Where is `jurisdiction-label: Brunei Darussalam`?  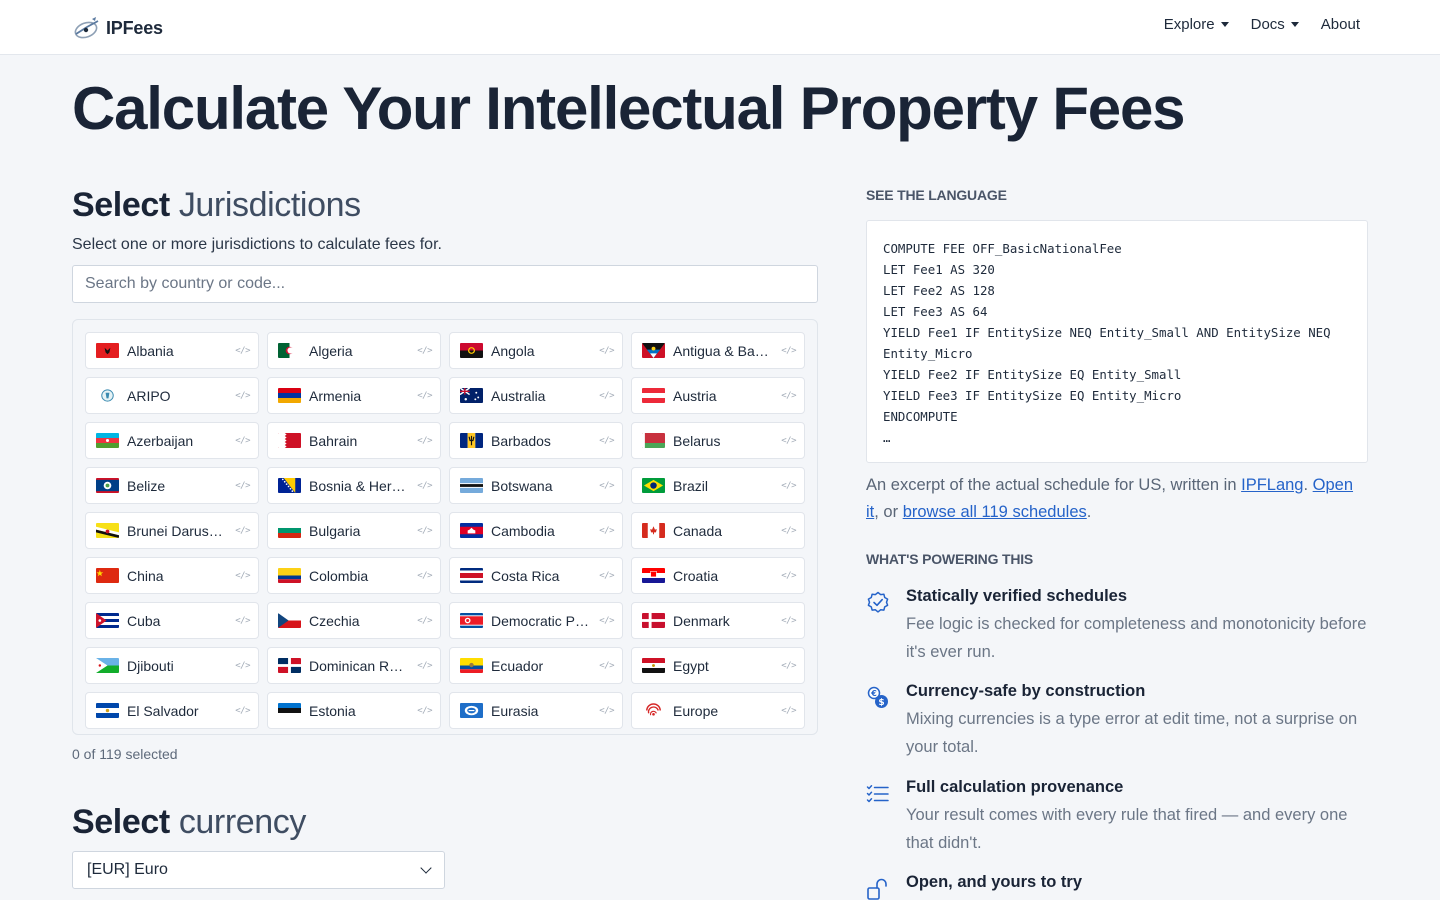 jurisdiction-label: Brunei Darussalam is located at coordinates (177, 530).